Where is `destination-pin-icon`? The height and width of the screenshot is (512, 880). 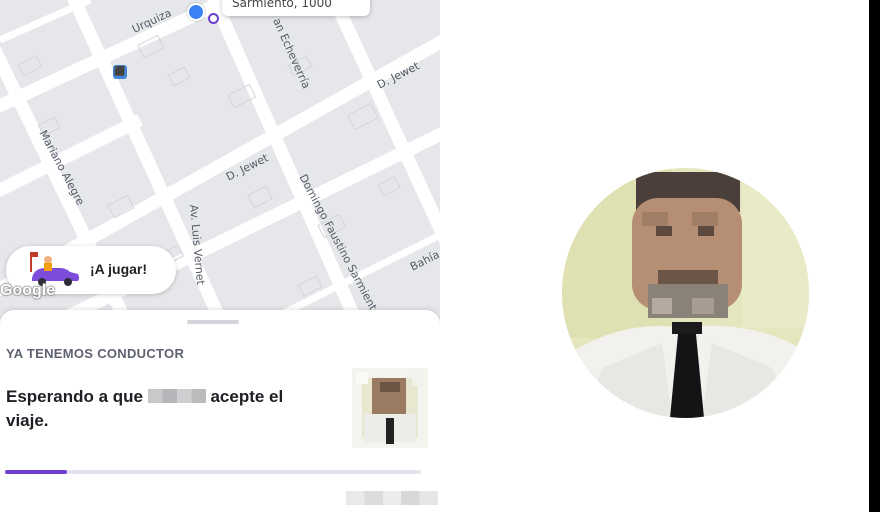
destination-pin-icon is located at coordinates (213, 18).